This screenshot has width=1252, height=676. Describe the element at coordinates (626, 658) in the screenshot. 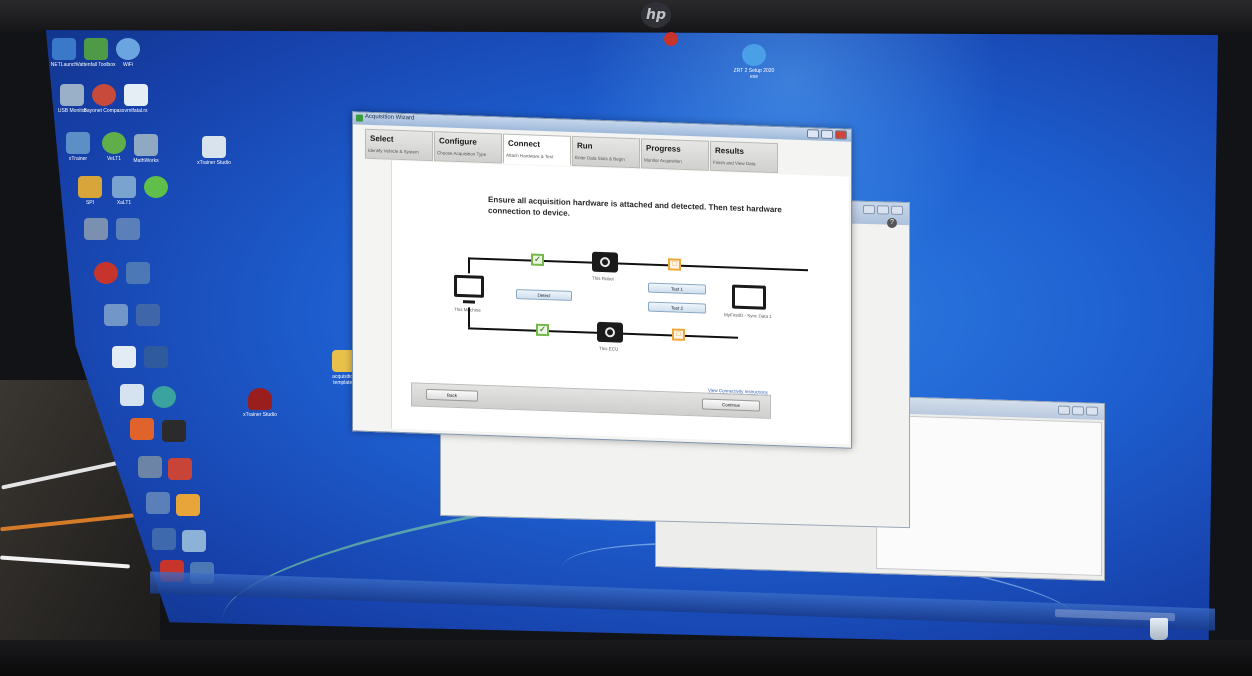

I see `monitor-bezel-bottom` at that location.